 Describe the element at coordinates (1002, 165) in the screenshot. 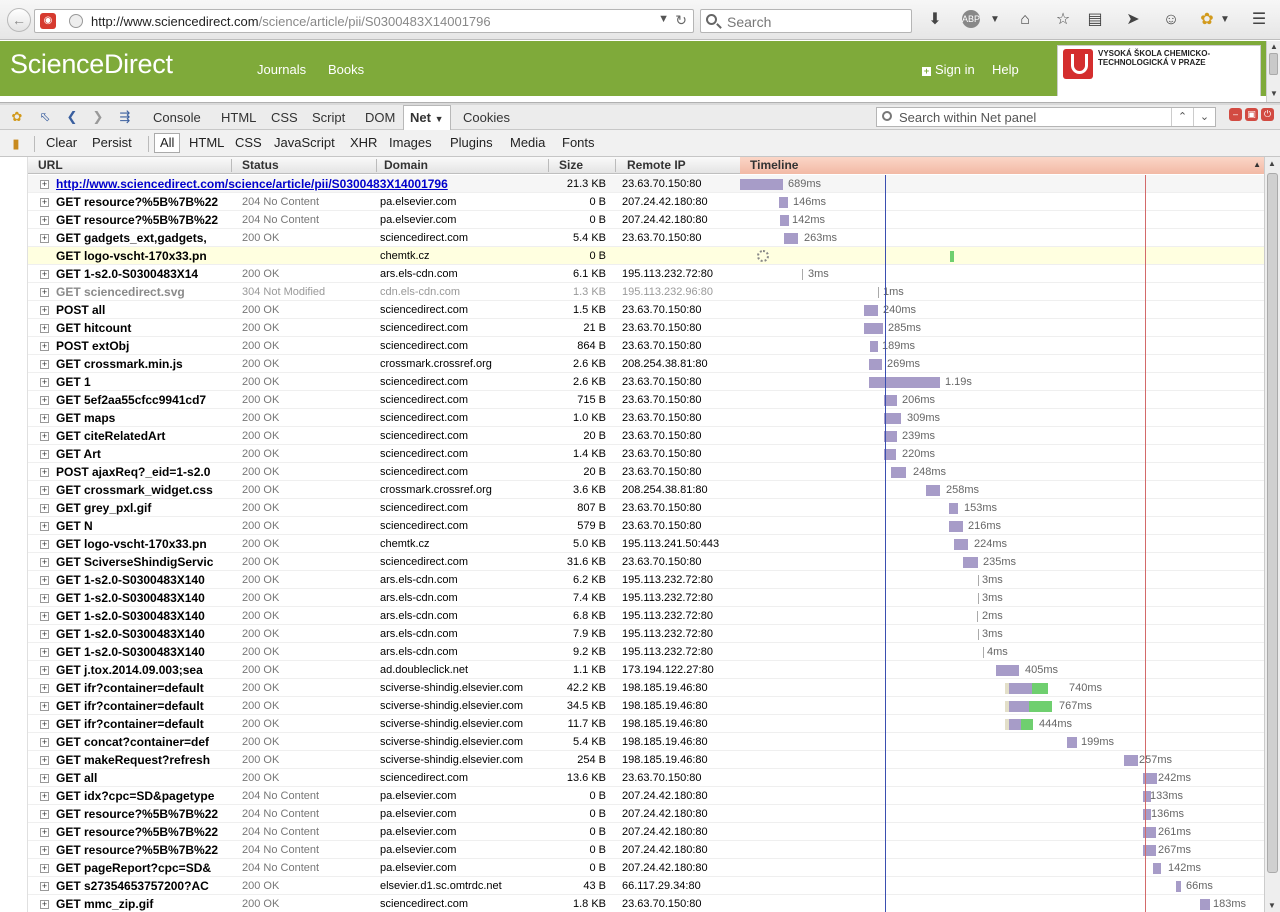

I see `col-timeline: Timeline ▲` at that location.